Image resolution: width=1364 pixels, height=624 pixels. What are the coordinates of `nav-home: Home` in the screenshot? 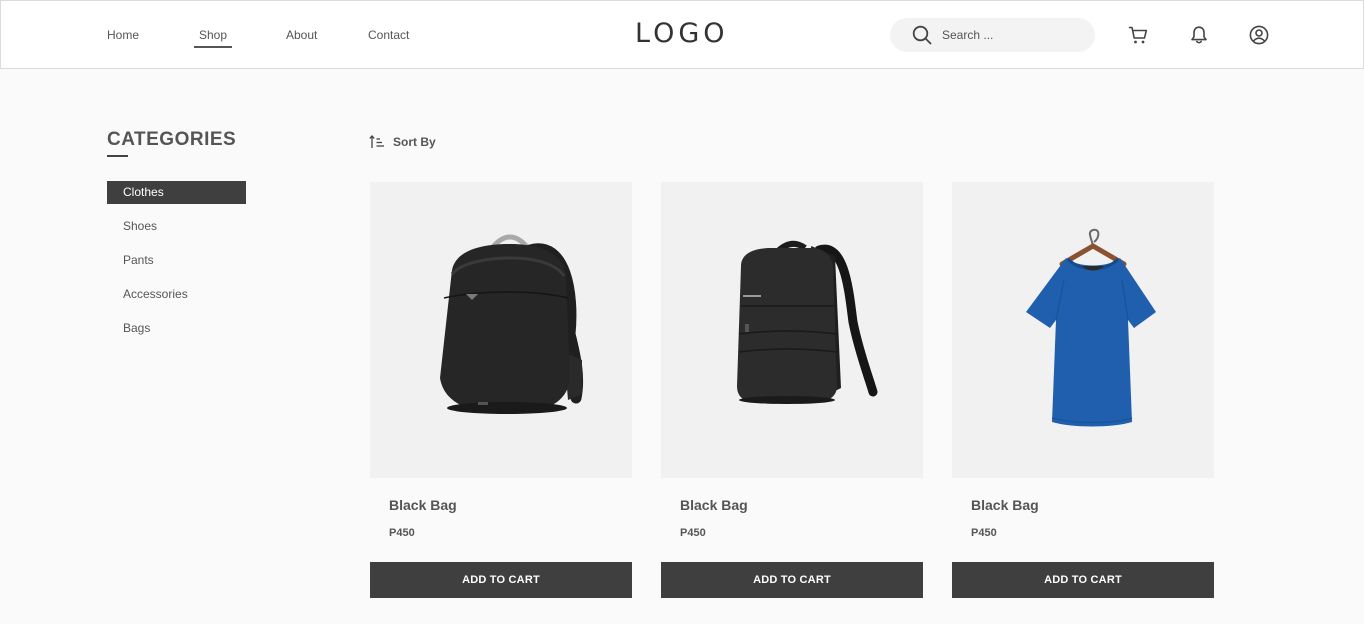 It's located at (123, 35).